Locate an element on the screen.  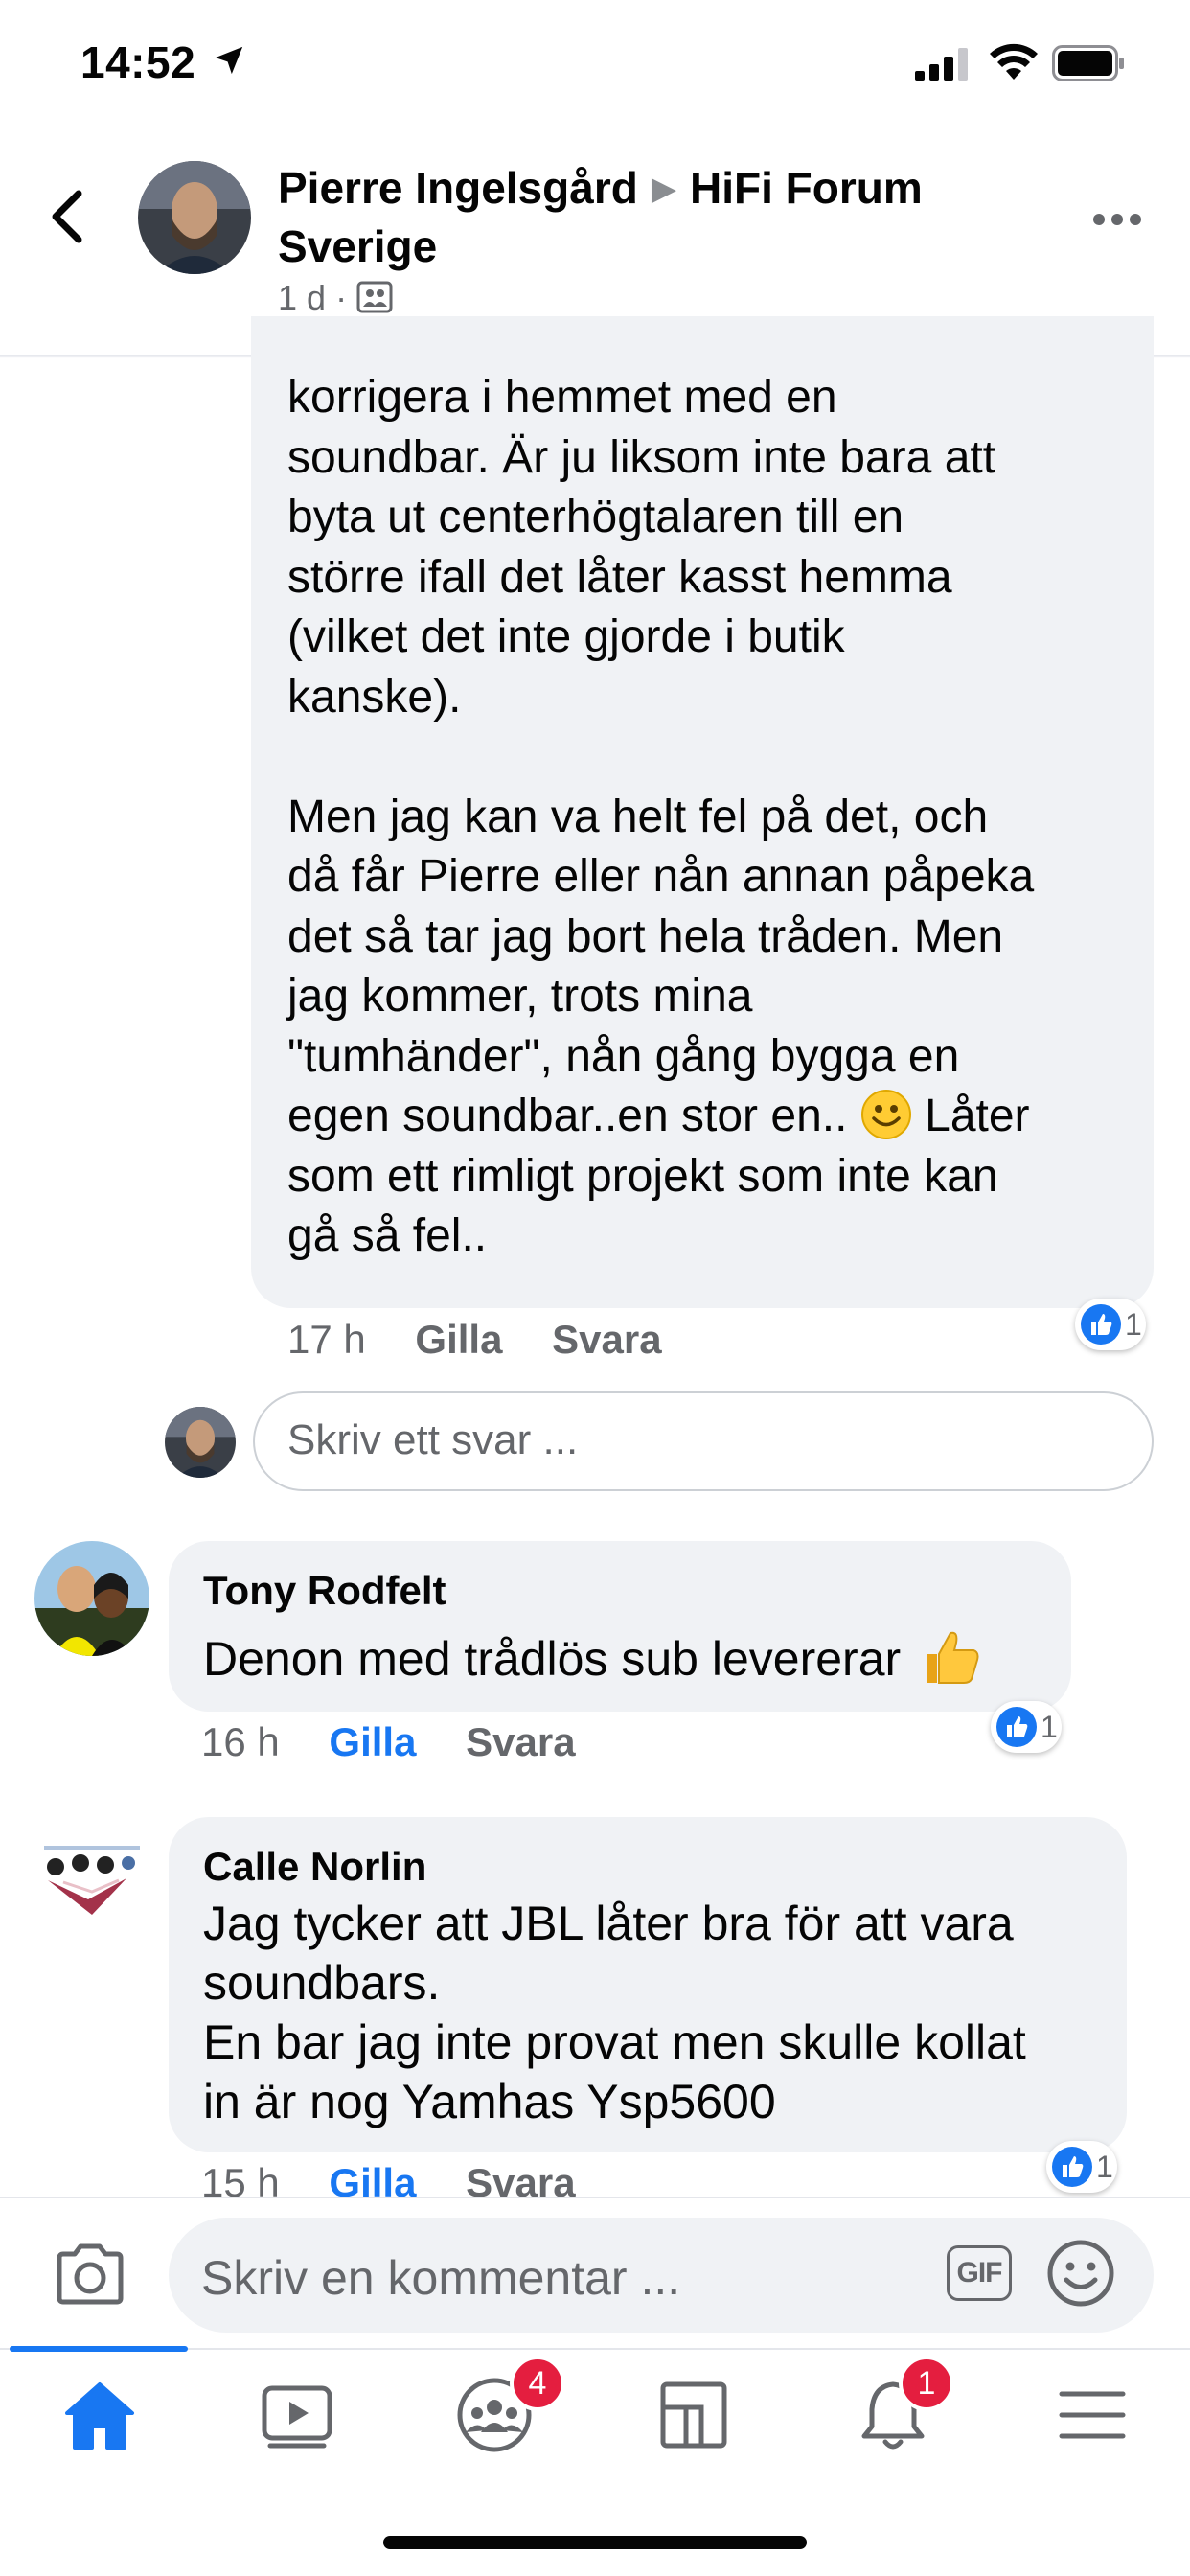
battery-icon is located at coordinates (1088, 63).